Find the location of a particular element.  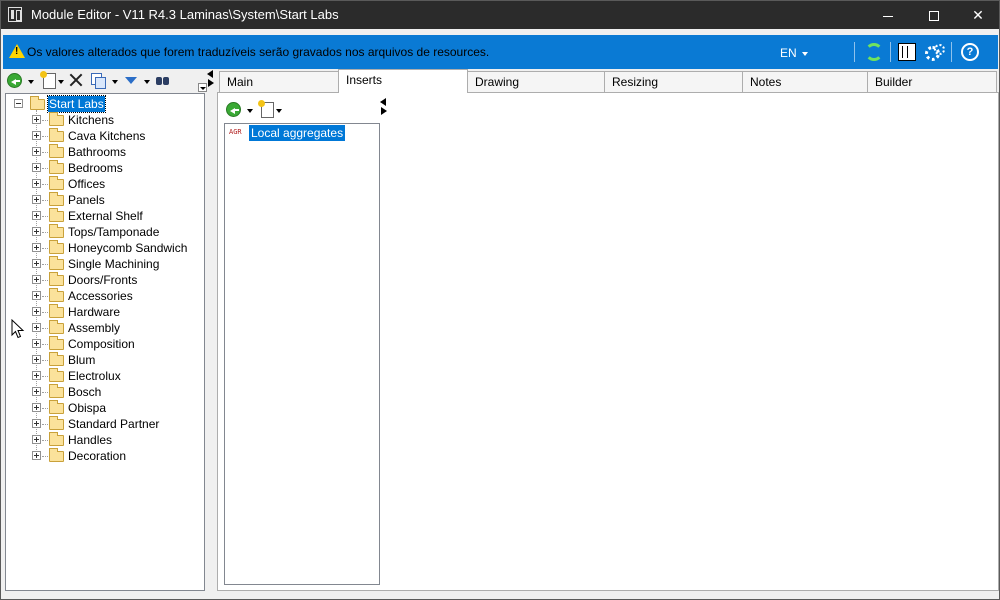

refresh-icon is located at coordinates (874, 52).